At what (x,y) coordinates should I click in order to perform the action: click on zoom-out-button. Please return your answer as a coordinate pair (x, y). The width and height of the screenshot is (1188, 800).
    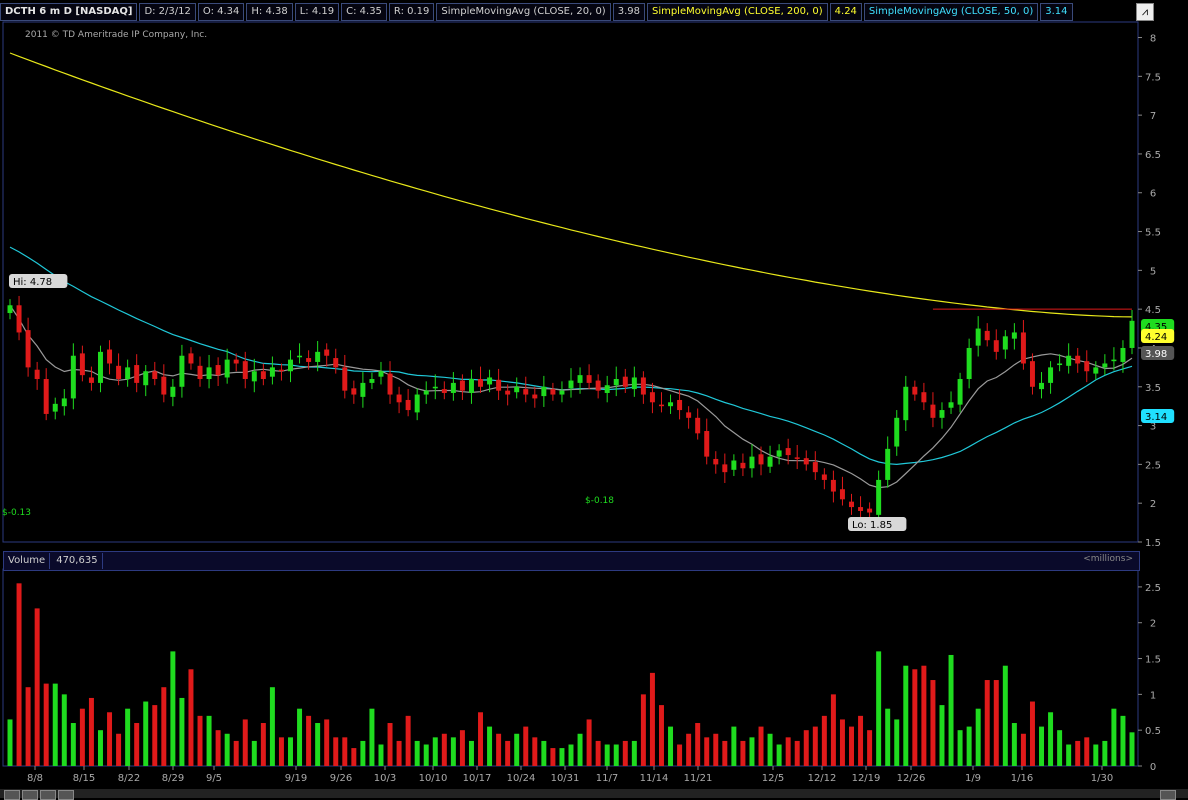
    Looking at the image, I should click on (12, 795).